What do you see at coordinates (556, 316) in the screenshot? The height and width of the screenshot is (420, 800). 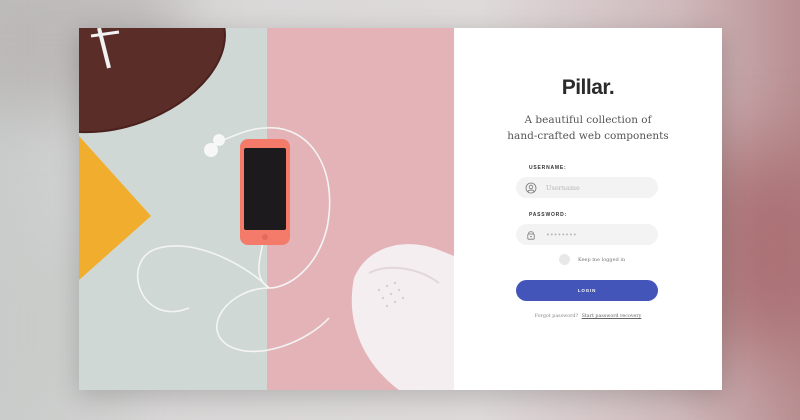 I see `forgot-text: Forgot password?` at bounding box center [556, 316].